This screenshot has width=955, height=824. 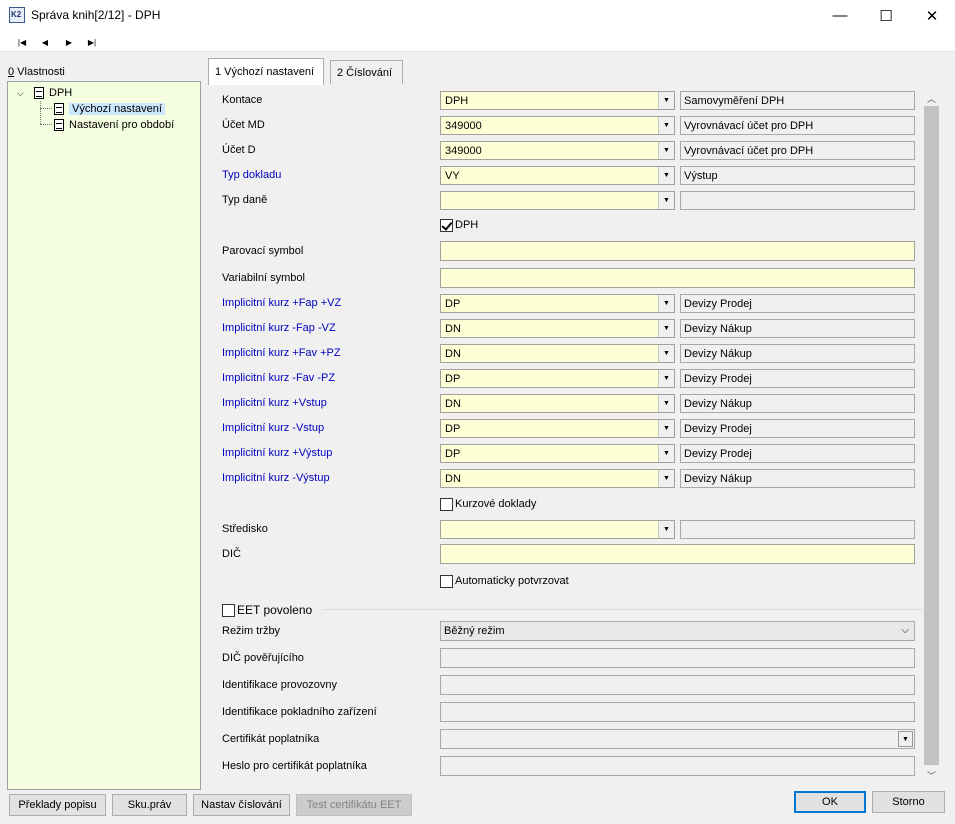 What do you see at coordinates (276, 478) in the screenshot?
I see `kurz-label: Implicitní kurz -Výstup` at bounding box center [276, 478].